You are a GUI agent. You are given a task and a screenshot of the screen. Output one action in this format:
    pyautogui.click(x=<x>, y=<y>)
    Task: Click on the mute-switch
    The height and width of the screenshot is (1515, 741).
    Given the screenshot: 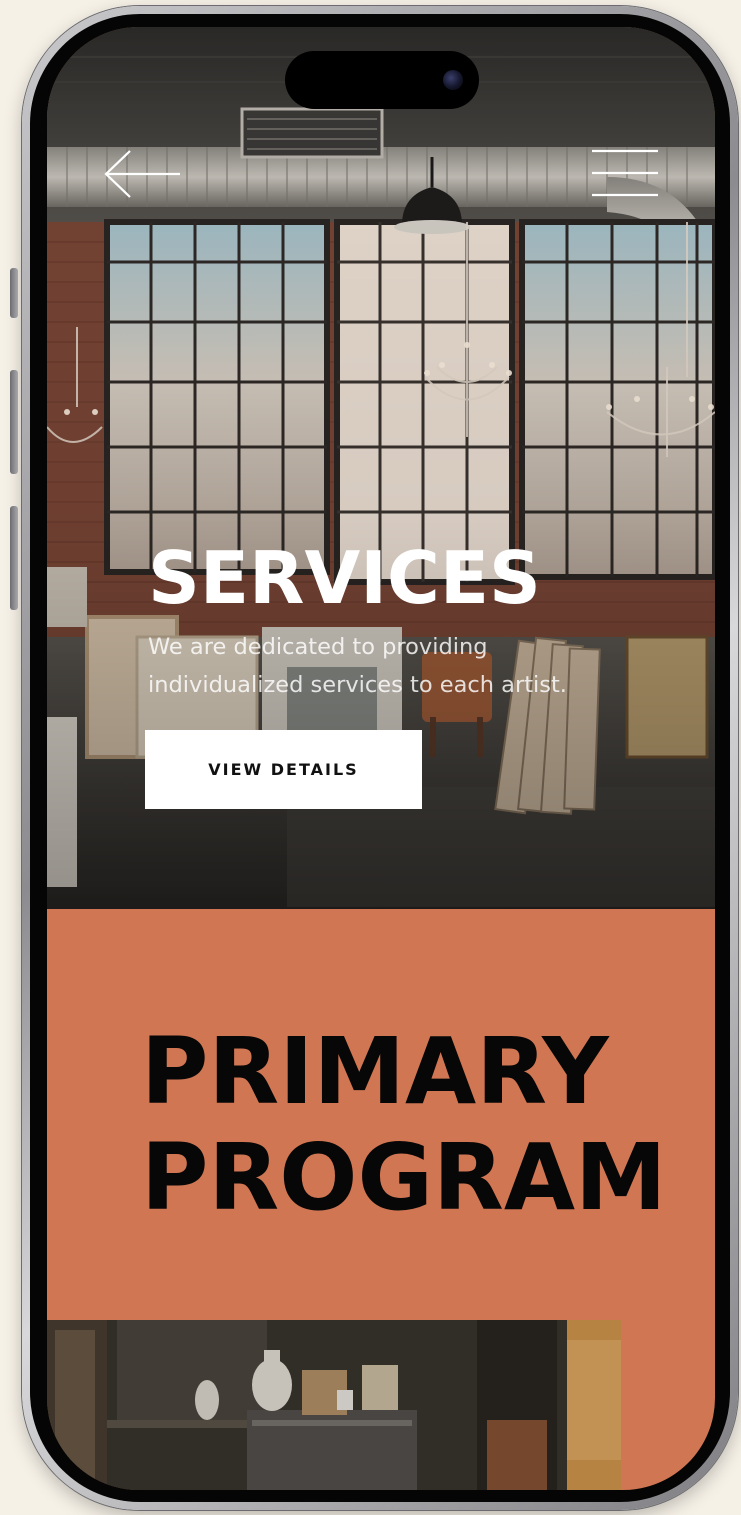 What is the action you would take?
    pyautogui.click(x=14, y=293)
    